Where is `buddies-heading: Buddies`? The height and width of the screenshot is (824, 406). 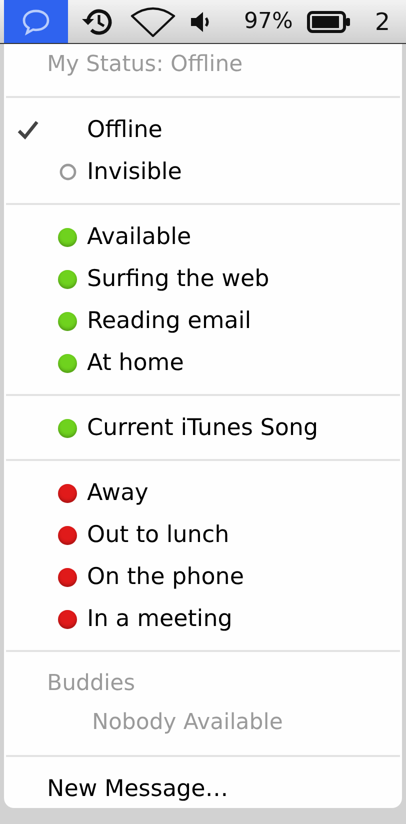
buddies-heading: Buddies is located at coordinates (91, 684).